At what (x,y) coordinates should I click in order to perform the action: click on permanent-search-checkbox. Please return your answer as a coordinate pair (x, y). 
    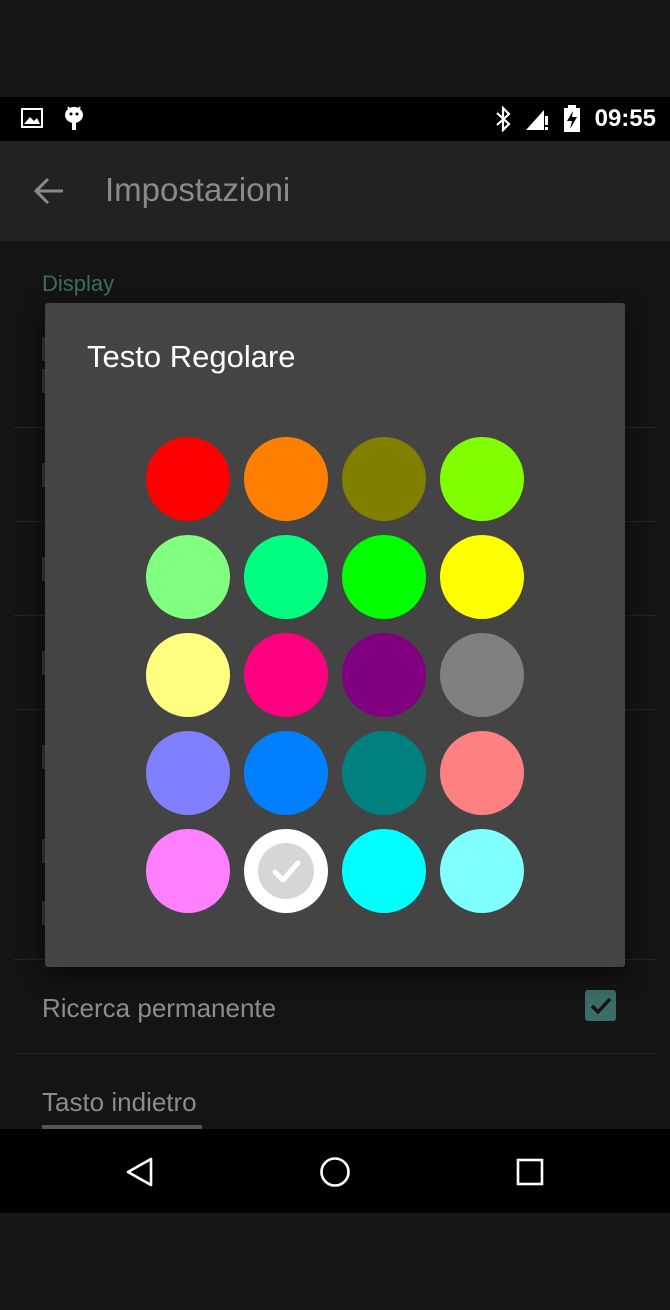
    Looking at the image, I should click on (600, 1005).